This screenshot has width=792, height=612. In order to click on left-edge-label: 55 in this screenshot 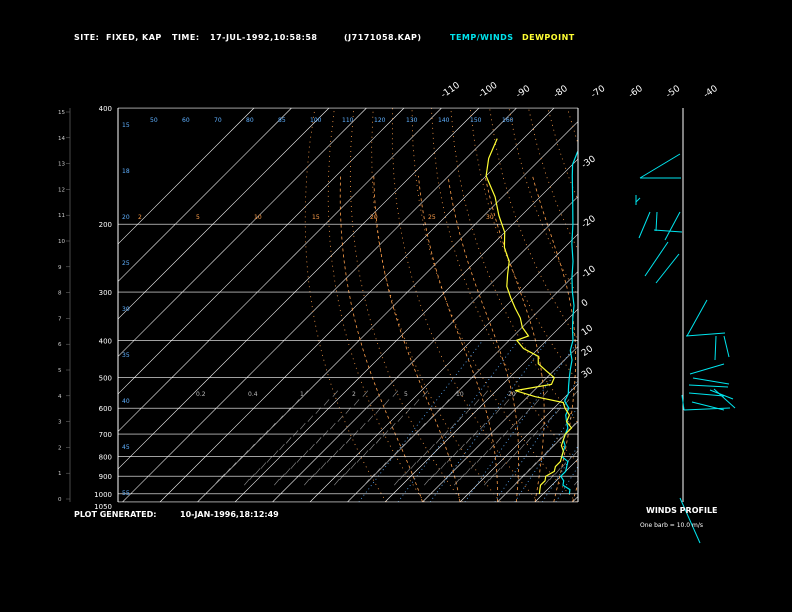, I will do `click(126, 493)`.